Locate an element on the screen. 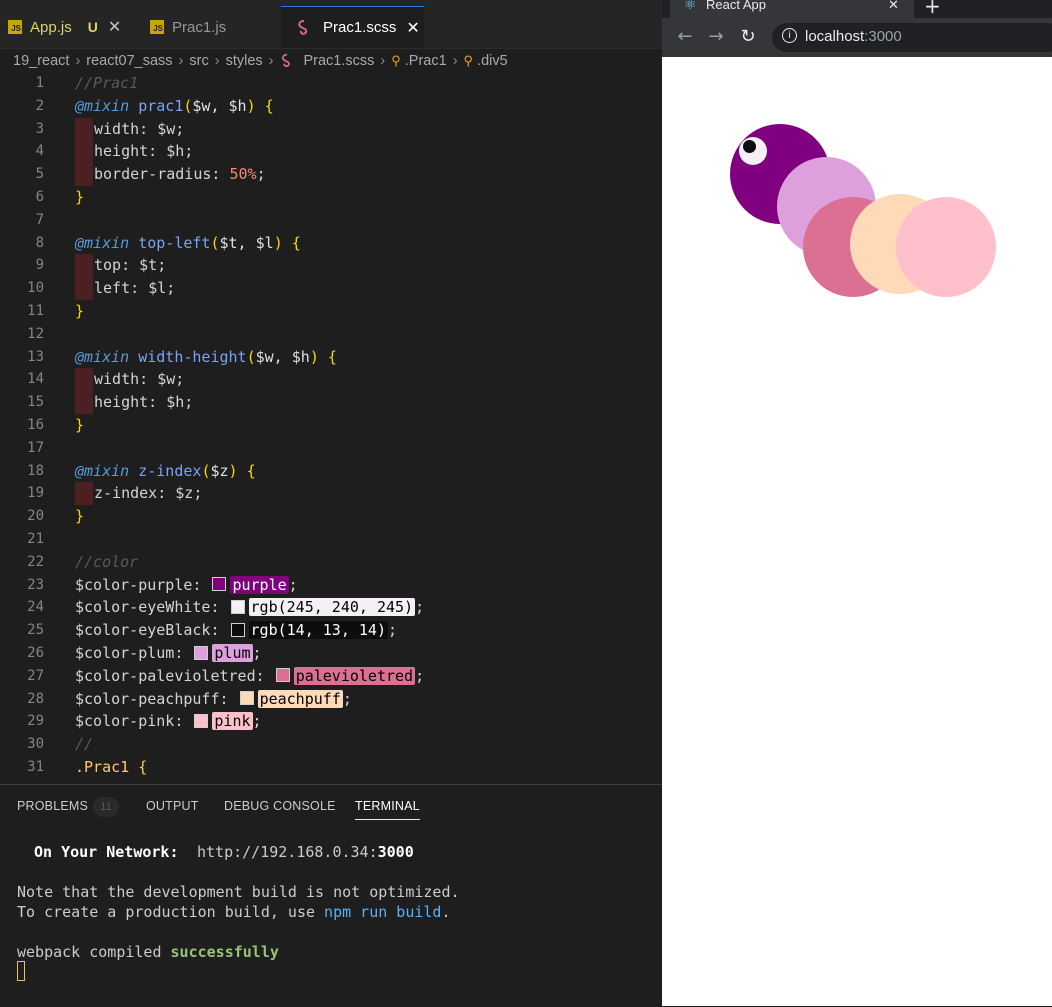 This screenshot has height=1007, width=1052. color-value: plum is located at coordinates (232, 653).